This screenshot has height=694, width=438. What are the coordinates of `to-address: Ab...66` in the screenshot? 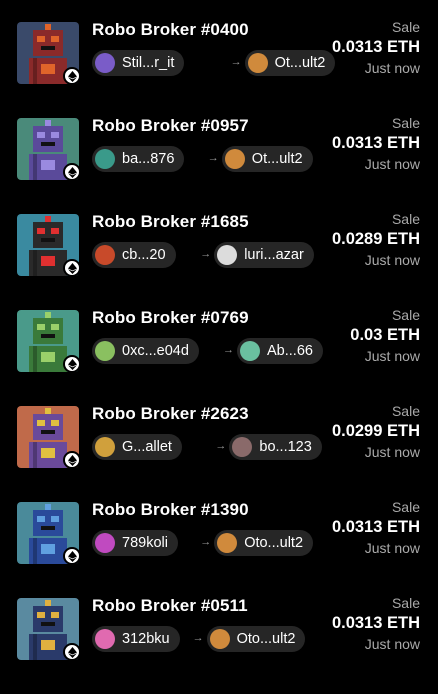 It's located at (290, 351).